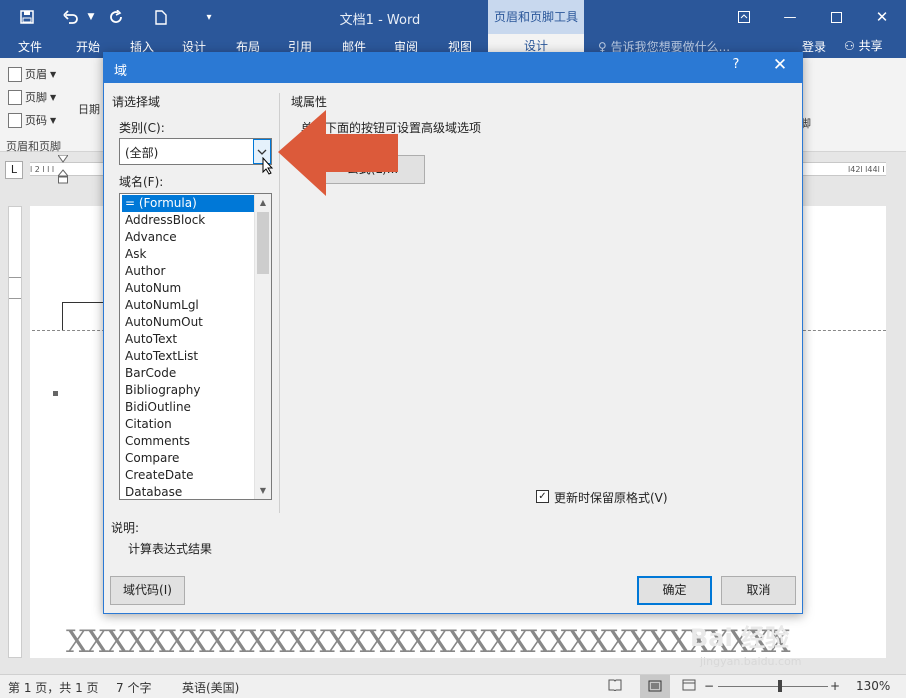 The width and height of the screenshot is (906, 698). Describe the element at coordinates (453, 686) in the screenshot. I see `status-bar: 第 1 页，共 1 页 7 个字 英语(美国) − + 130%` at that location.